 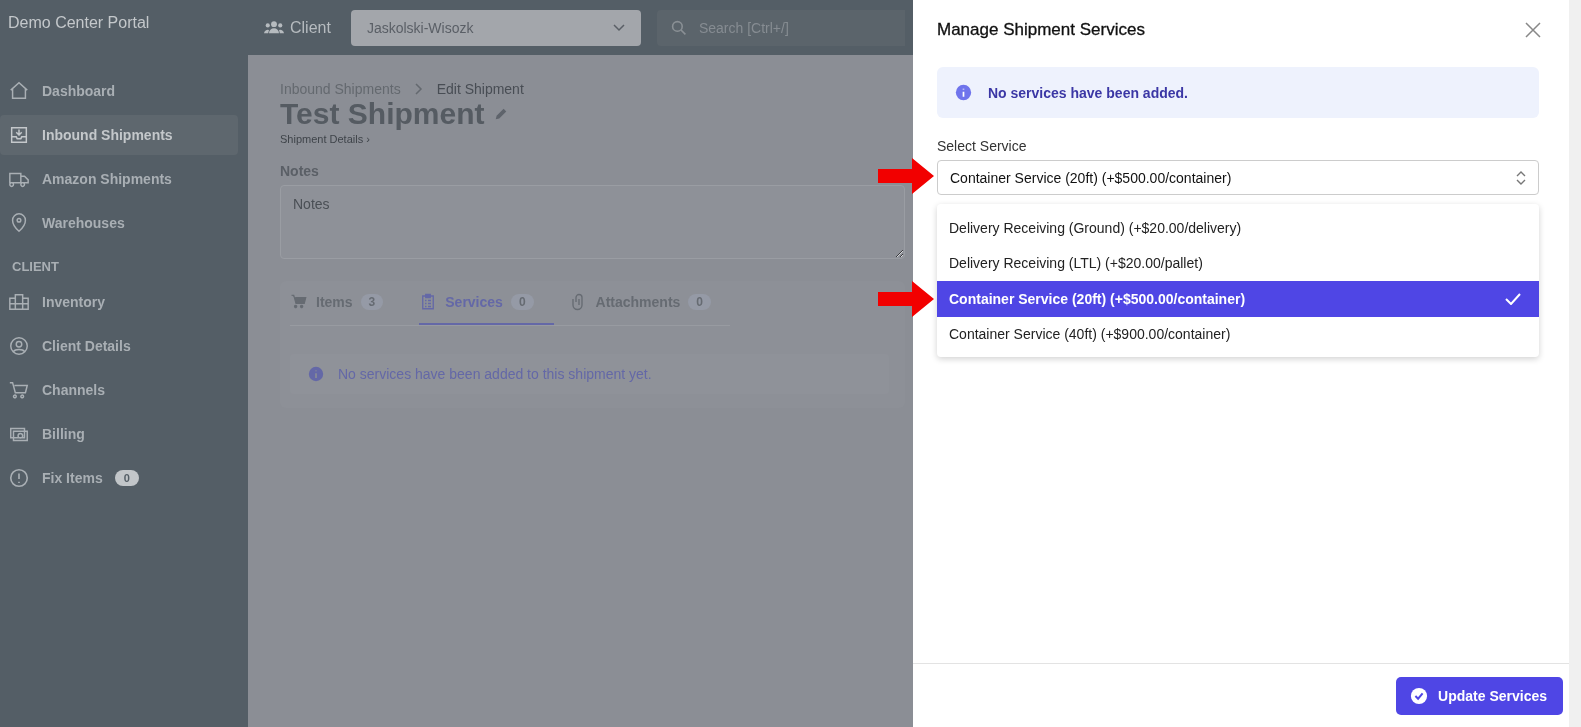 What do you see at coordinates (119, 434) in the screenshot?
I see `sidebar-item: Billing` at bounding box center [119, 434].